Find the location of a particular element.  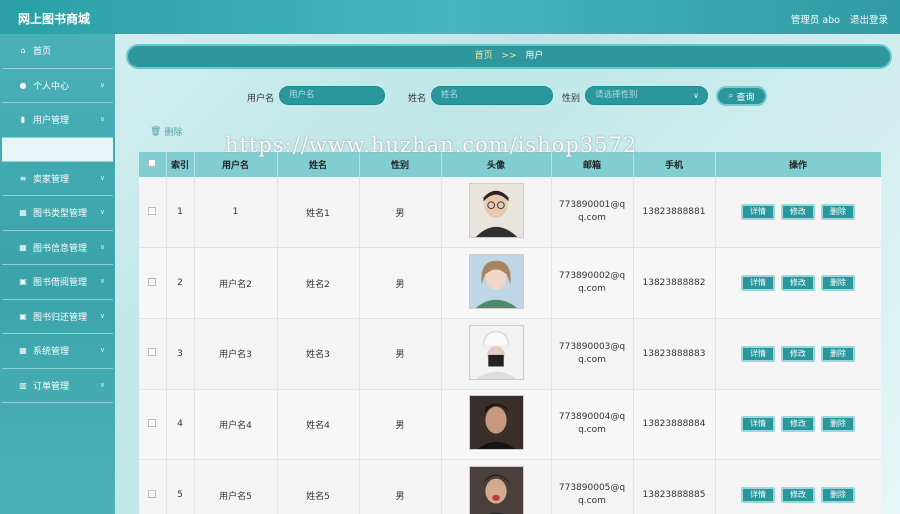

sidebar-item-orders: ▥ 订单管理 ∨ is located at coordinates (57, 386).